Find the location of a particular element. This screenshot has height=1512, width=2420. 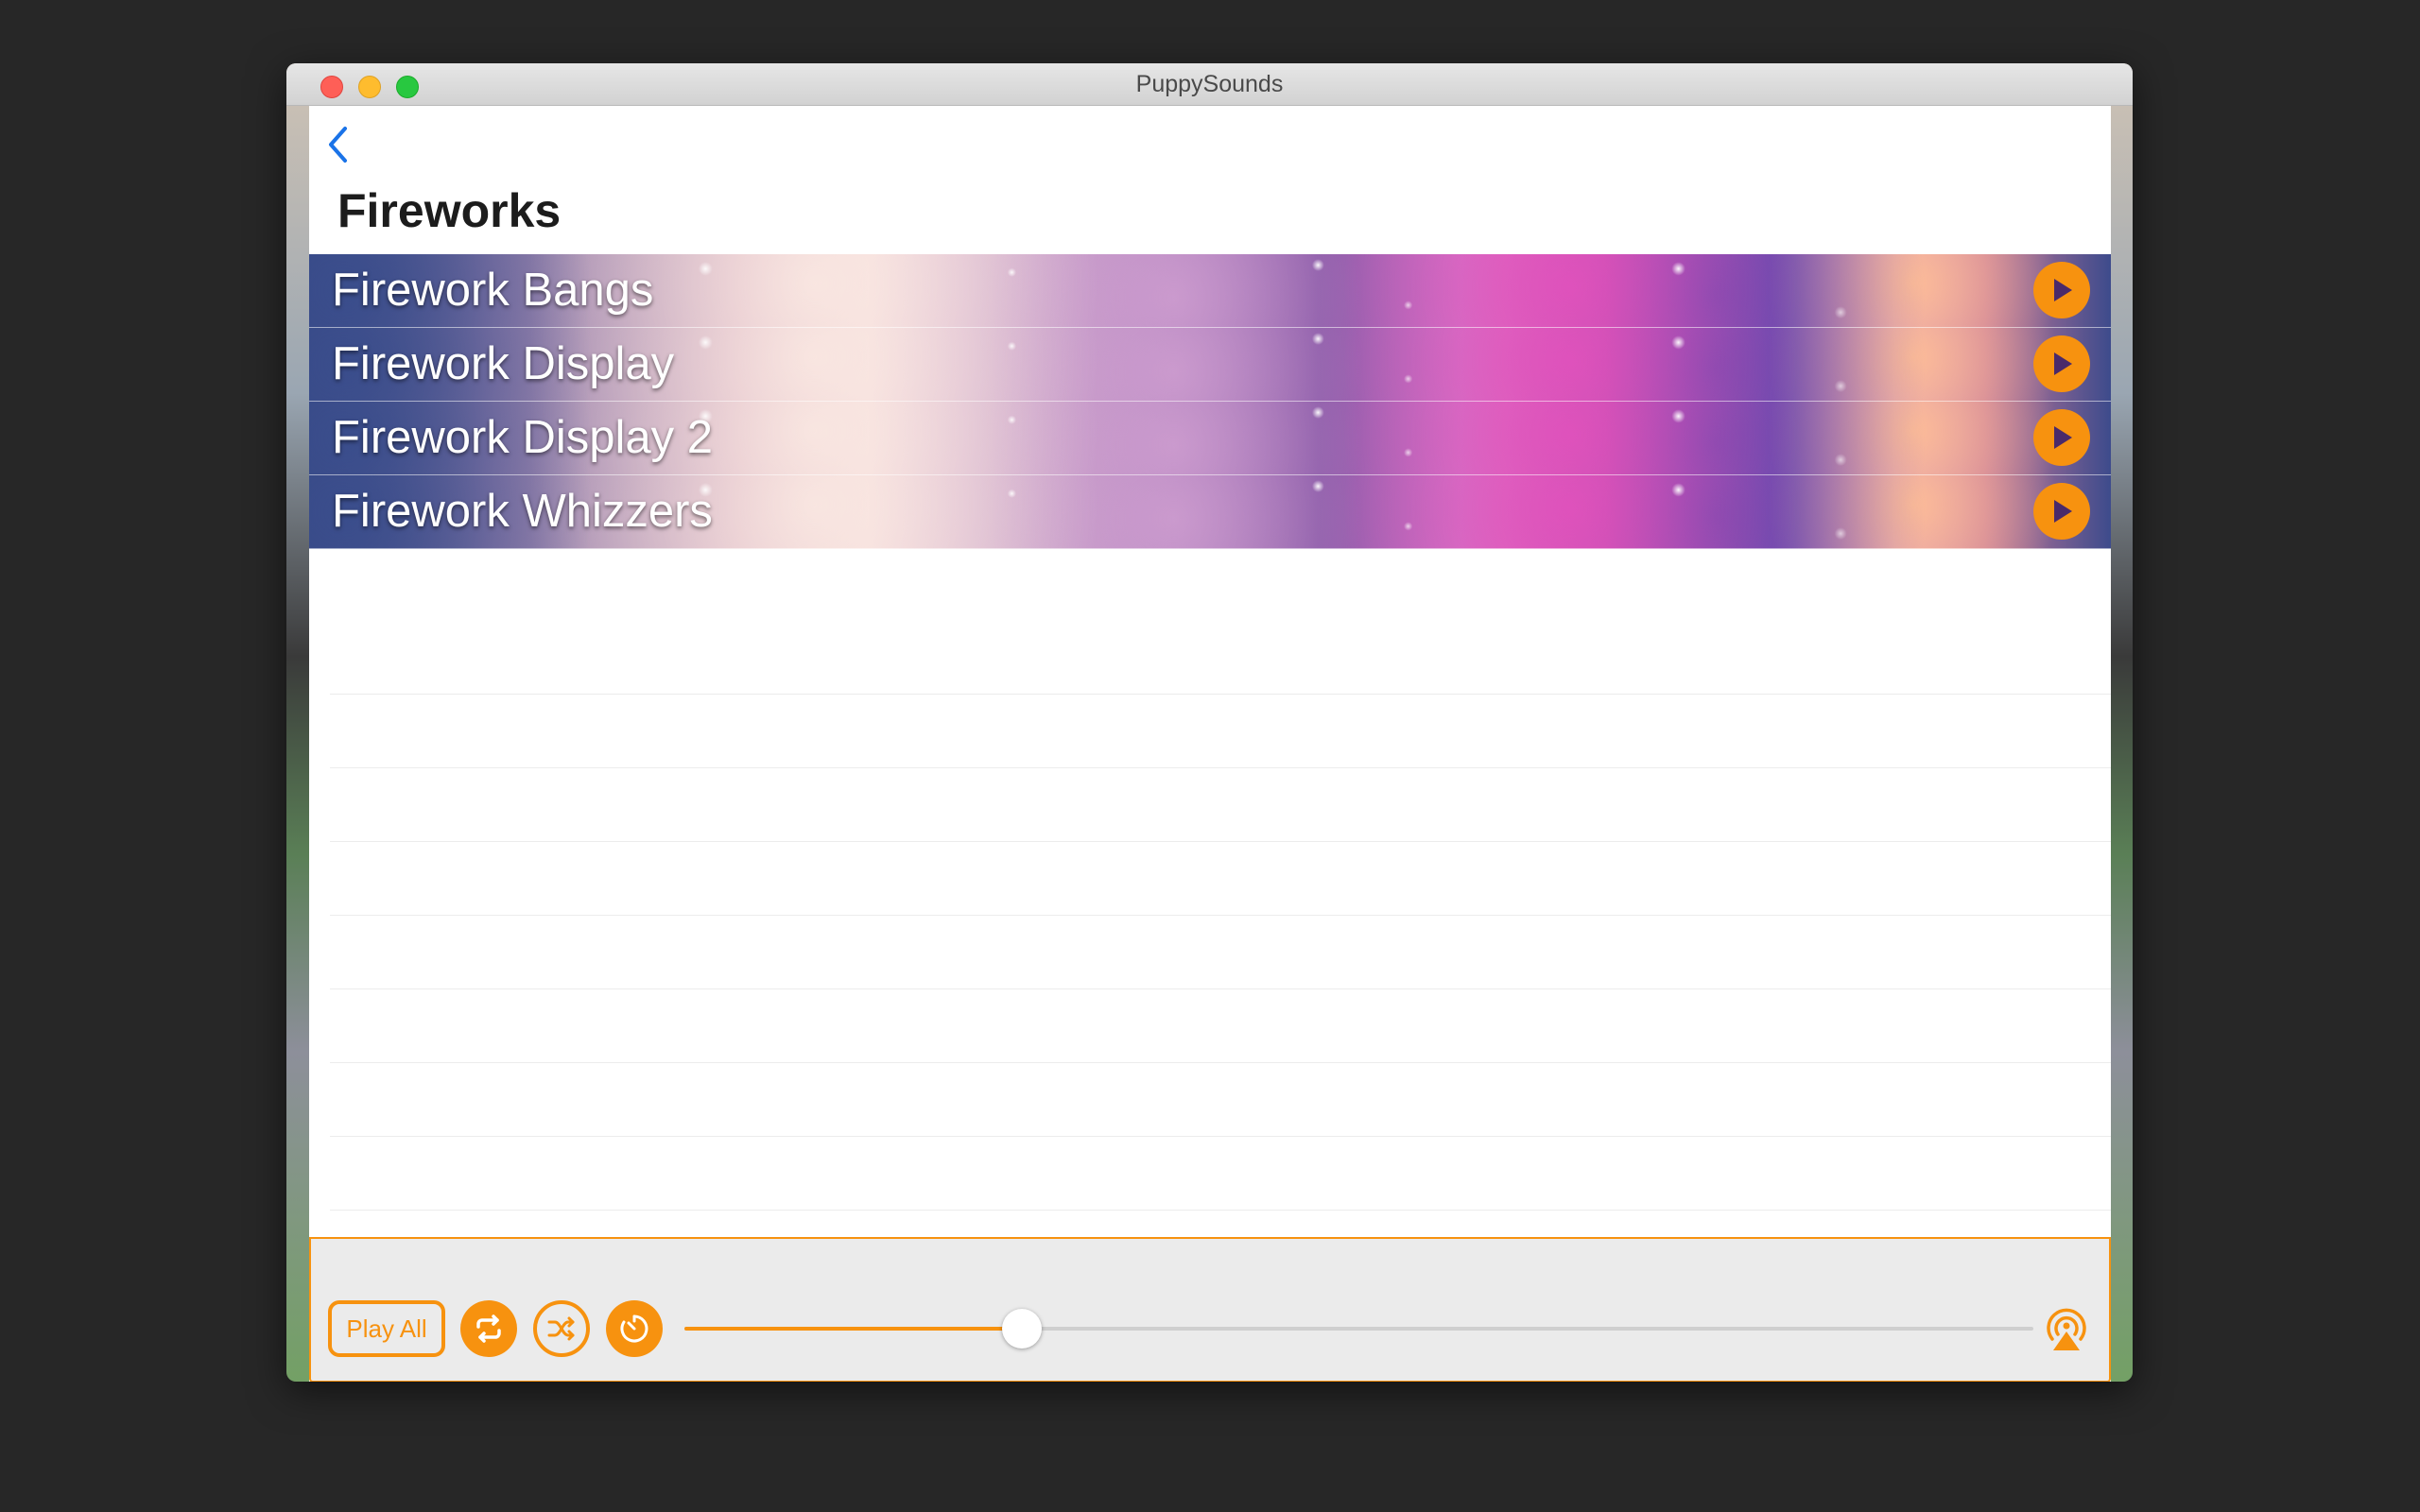

repeat-button is located at coordinates (488, 1328).